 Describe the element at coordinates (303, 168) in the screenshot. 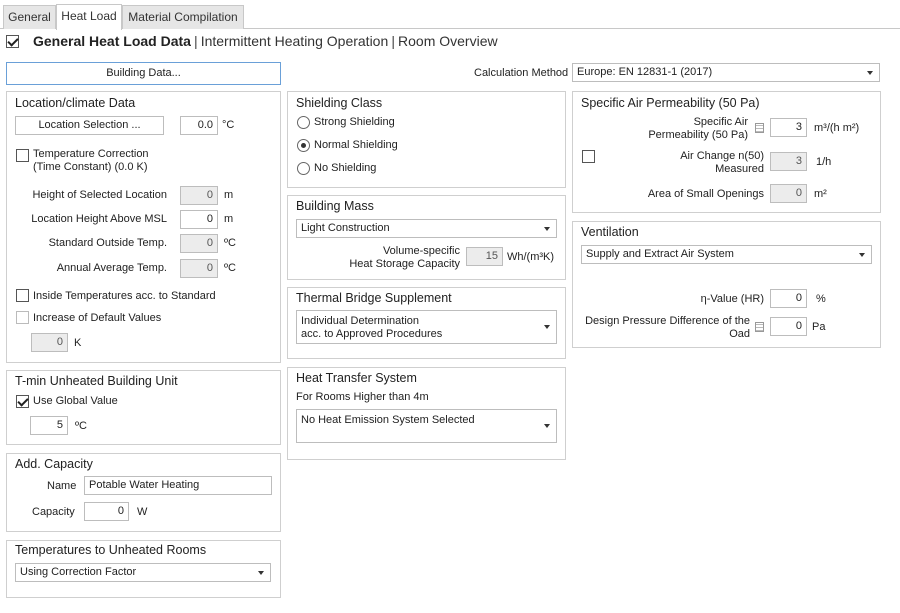

I see `no-shielding-radio` at that location.